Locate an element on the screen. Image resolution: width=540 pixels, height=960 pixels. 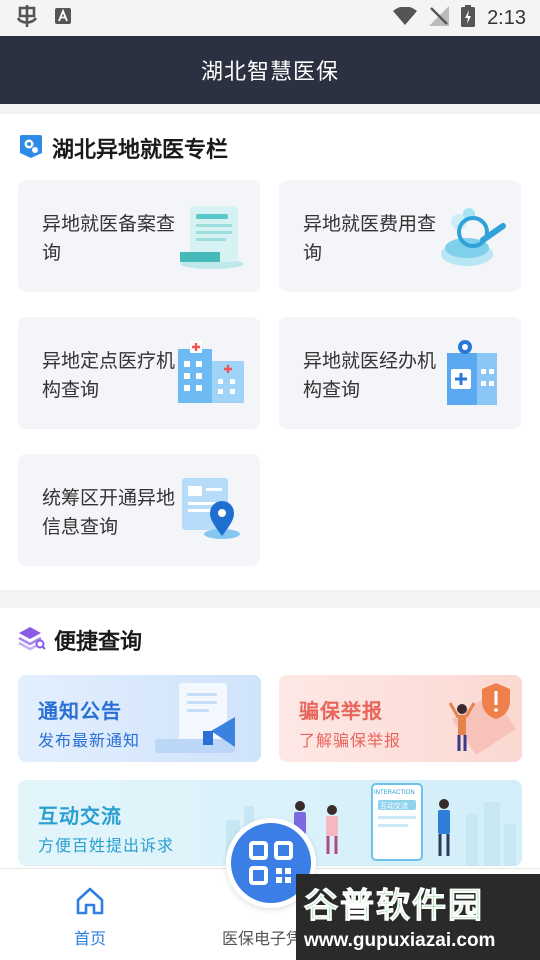
warning-report-icon is located at coordinates (482, 719).